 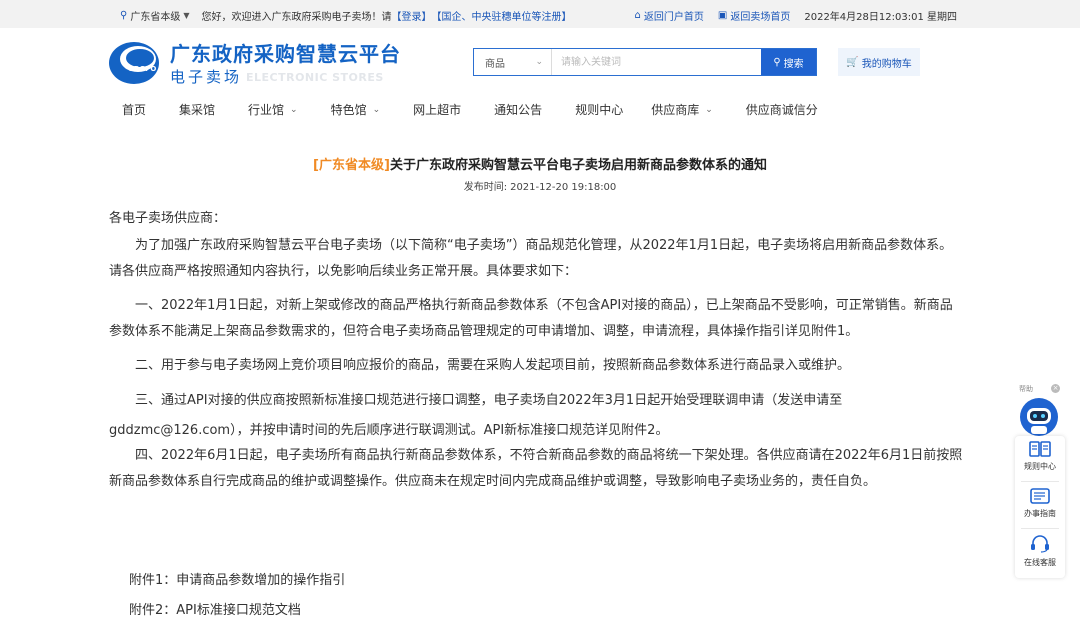 What do you see at coordinates (485, 187) in the screenshot?
I see `date-label: 发布时间:` at bounding box center [485, 187].